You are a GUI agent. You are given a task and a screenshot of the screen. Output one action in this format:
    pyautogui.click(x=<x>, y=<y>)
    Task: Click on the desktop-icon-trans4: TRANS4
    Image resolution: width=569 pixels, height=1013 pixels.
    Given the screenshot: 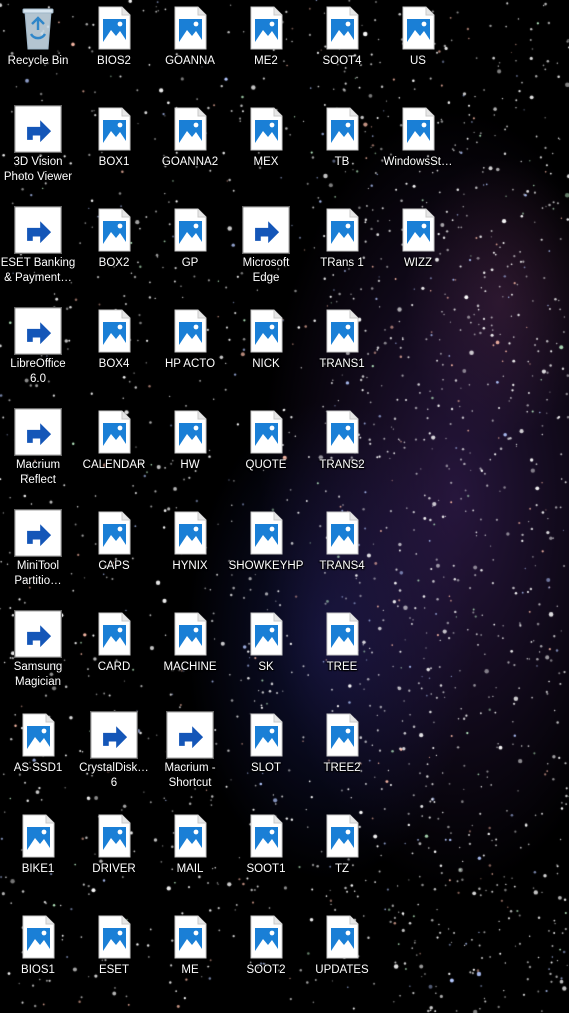 What is the action you would take?
    pyautogui.click(x=342, y=555)
    